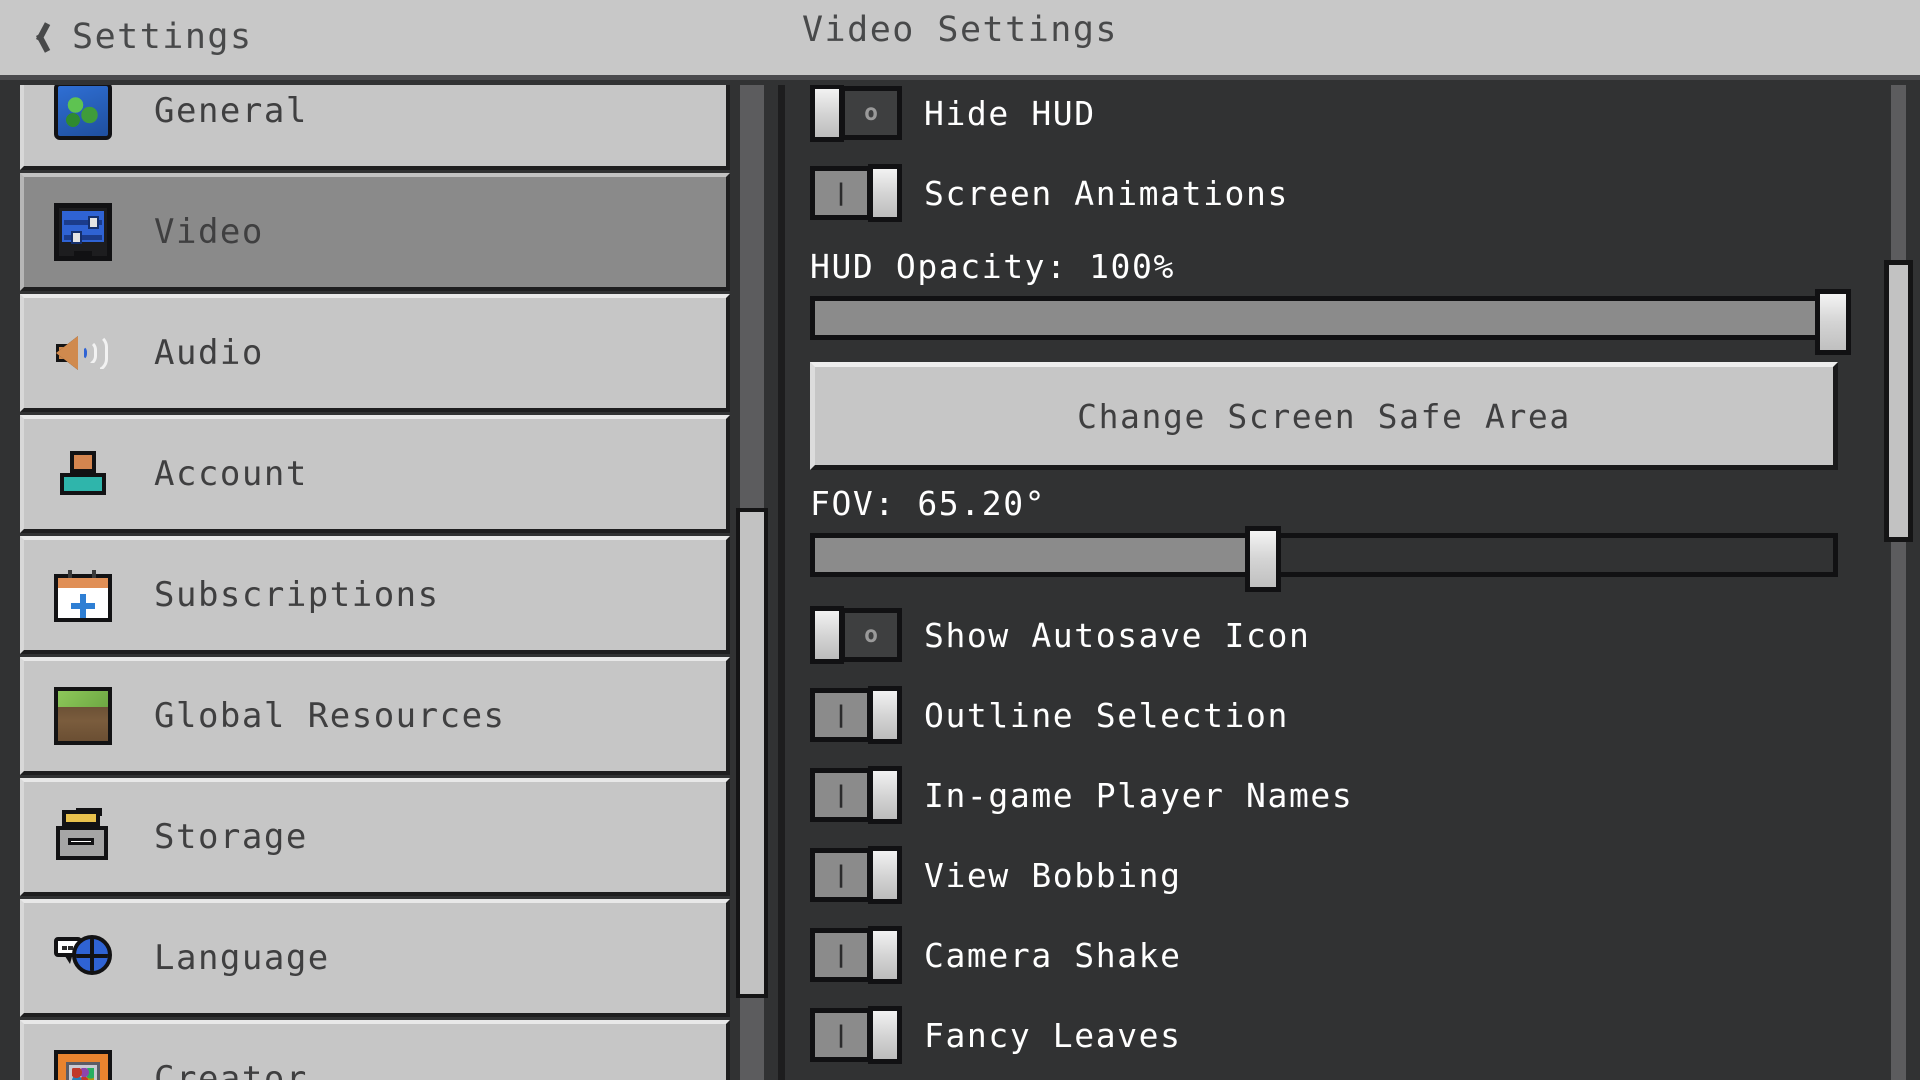 The height and width of the screenshot is (1080, 1920). What do you see at coordinates (959, 30) in the screenshot?
I see `page-title: Video Settings` at bounding box center [959, 30].